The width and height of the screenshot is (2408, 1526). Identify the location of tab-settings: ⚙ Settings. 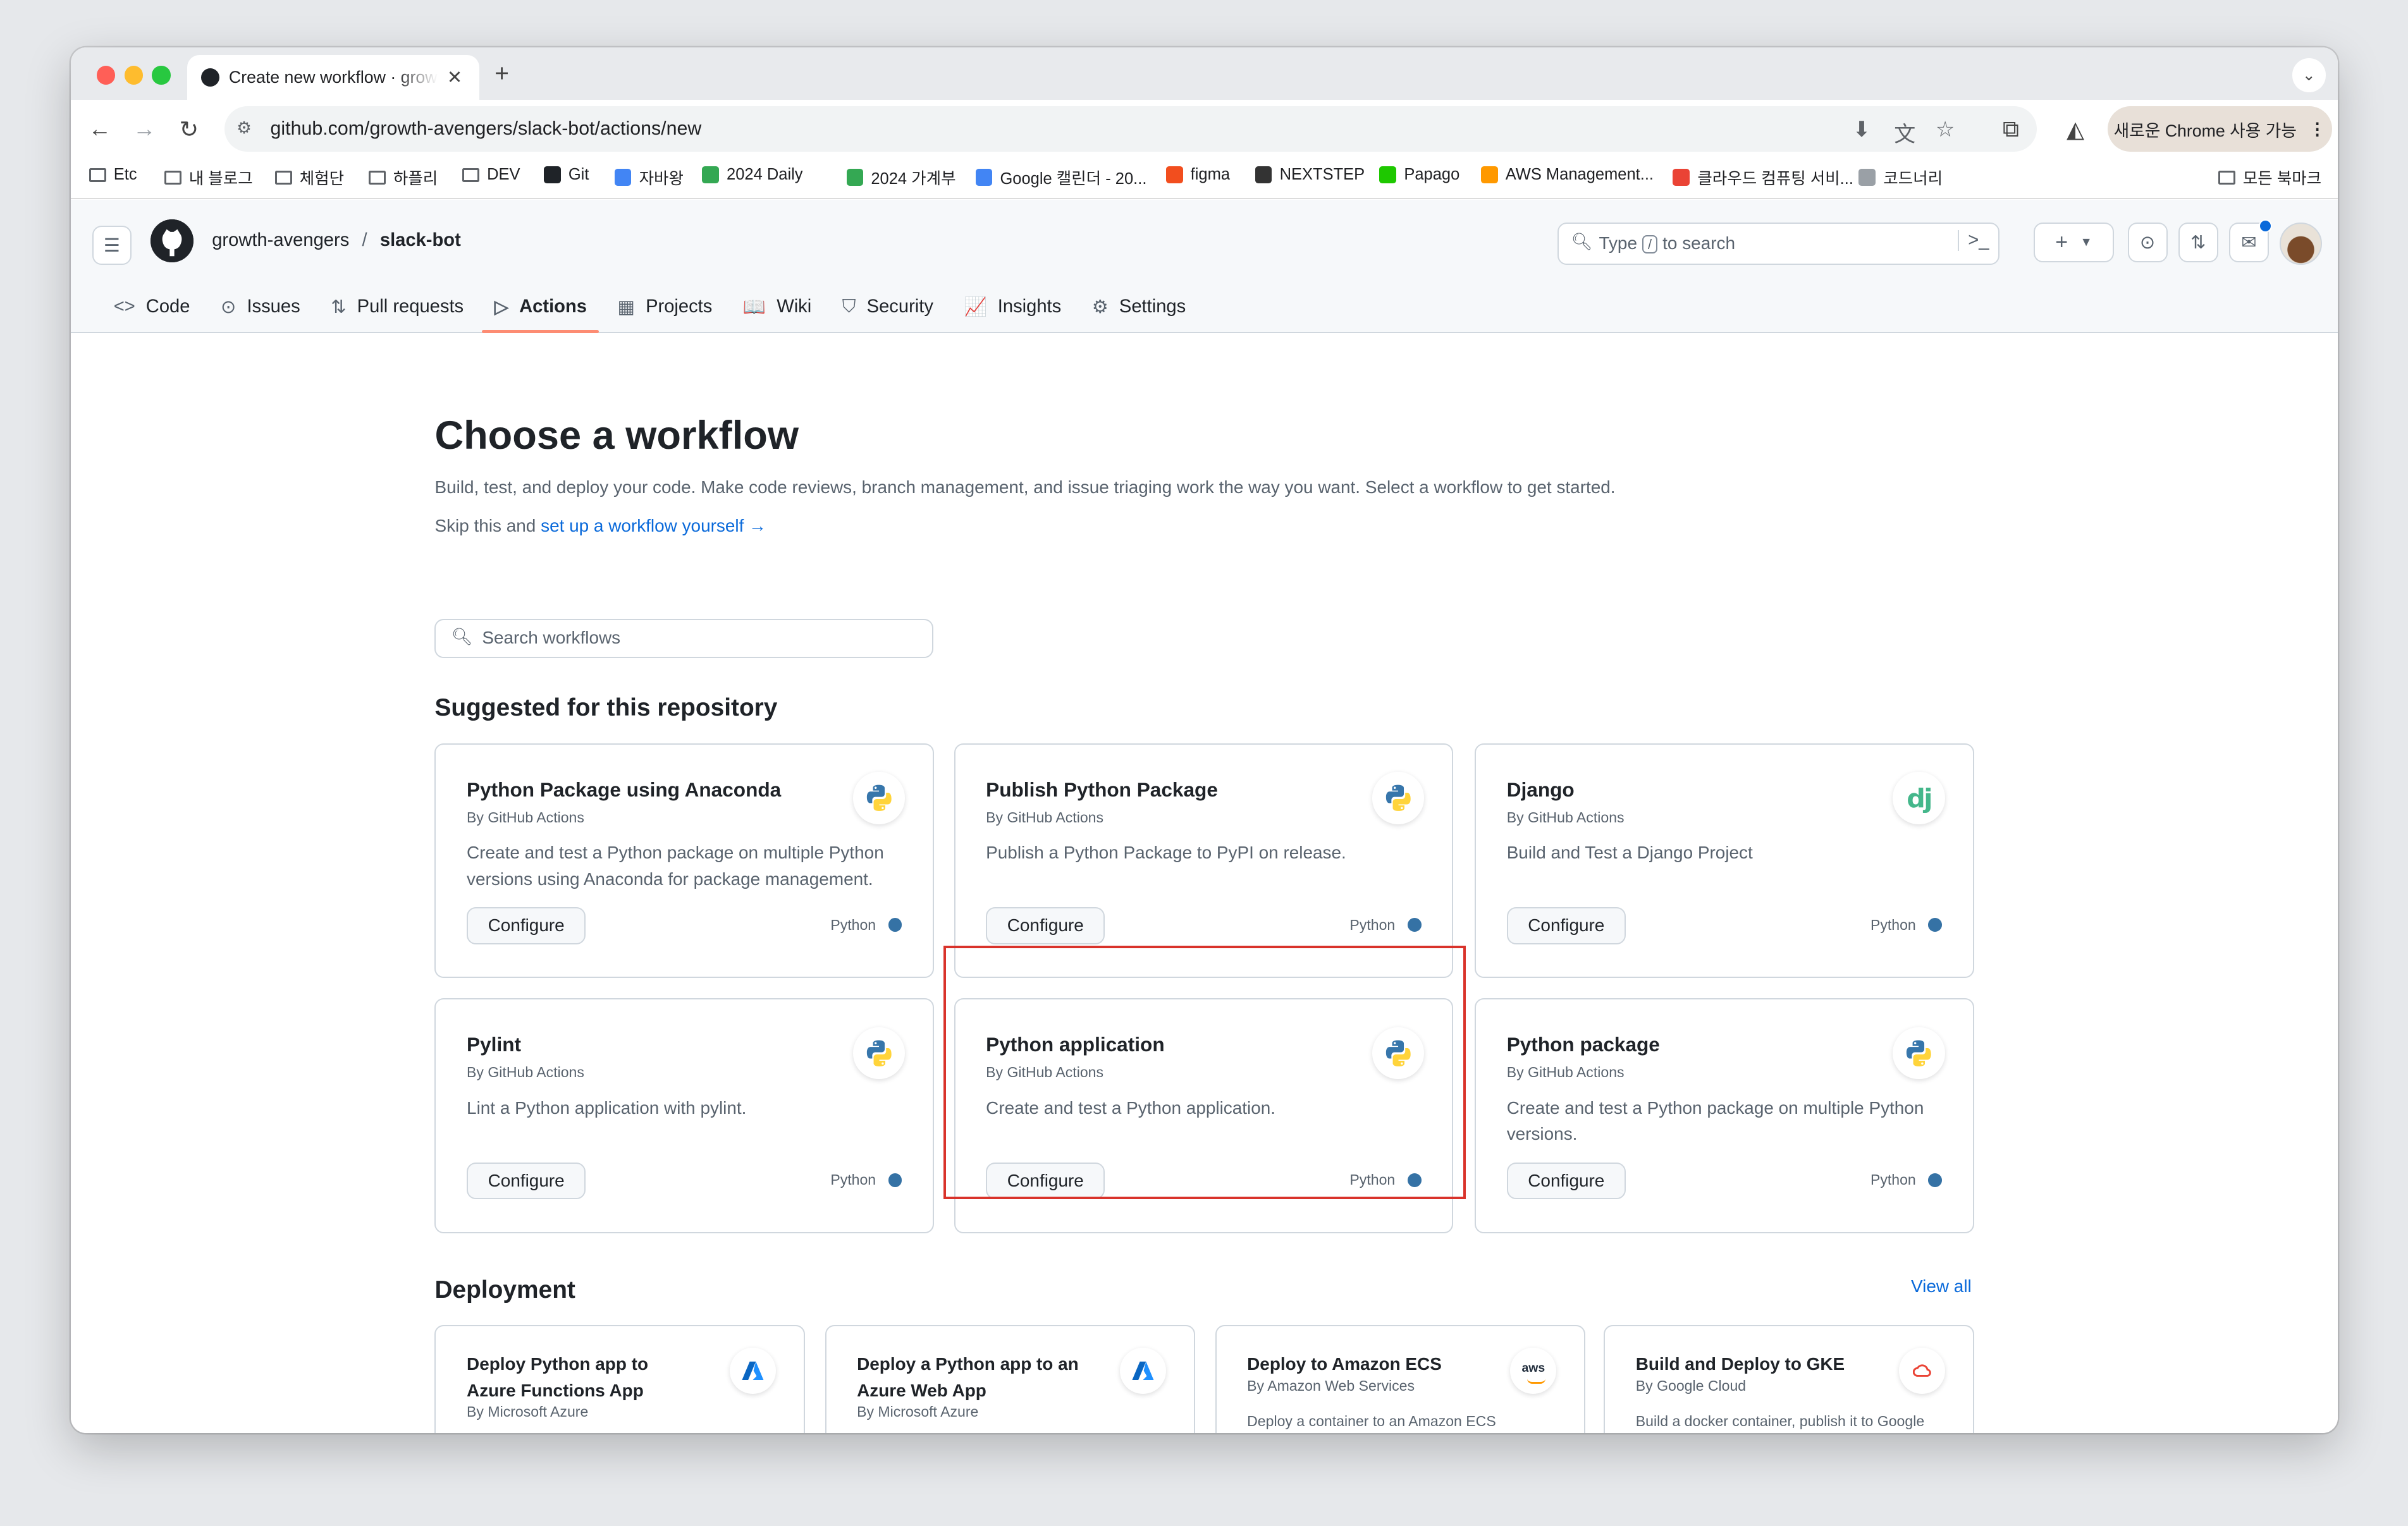
(1139, 307).